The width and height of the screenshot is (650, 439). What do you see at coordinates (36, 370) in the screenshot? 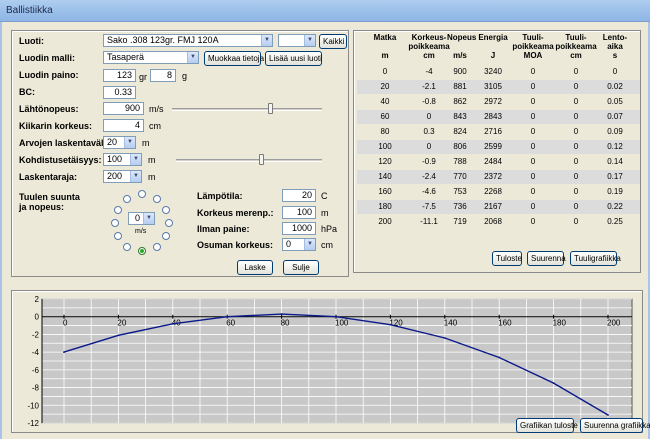
I see `y-tick-label: -6` at bounding box center [36, 370].